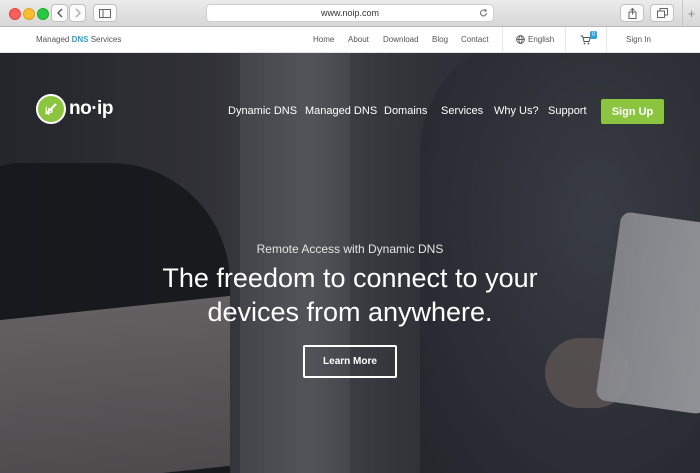 The width and height of the screenshot is (700, 473). Describe the element at coordinates (401, 39) in the screenshot. I see `util-link-download: Download` at that location.